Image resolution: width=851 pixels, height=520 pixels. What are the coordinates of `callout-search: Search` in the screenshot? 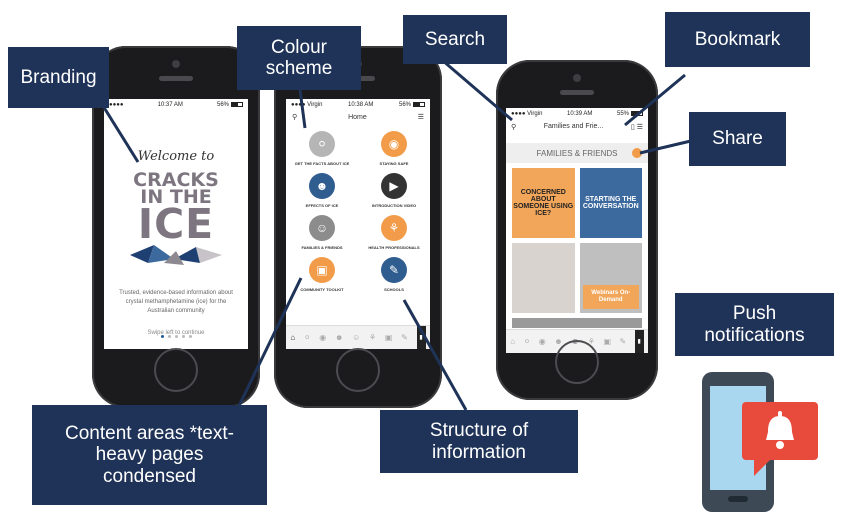 It's located at (455, 39).